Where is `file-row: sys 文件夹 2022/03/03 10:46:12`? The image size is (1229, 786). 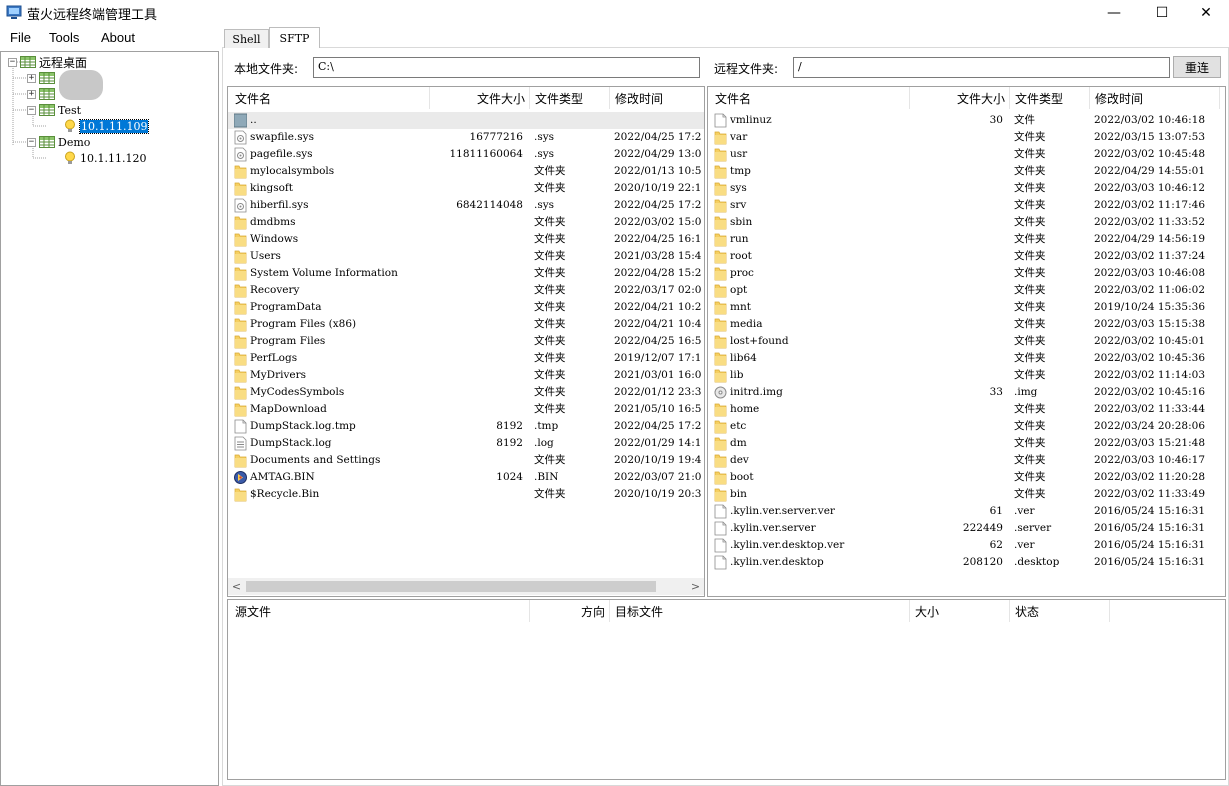
file-row: sys 文件夹 2022/03/03 10:46:12 is located at coordinates (966, 188).